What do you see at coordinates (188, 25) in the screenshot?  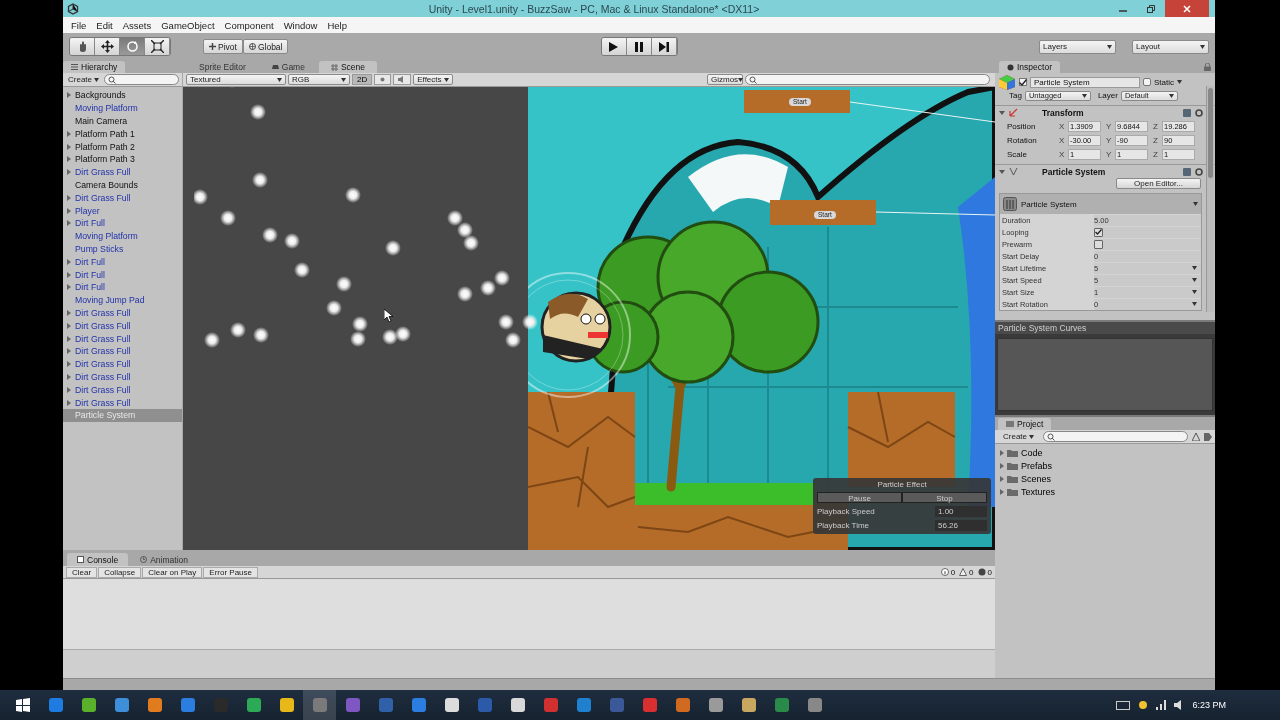 I see `menu-item: GameObject` at bounding box center [188, 25].